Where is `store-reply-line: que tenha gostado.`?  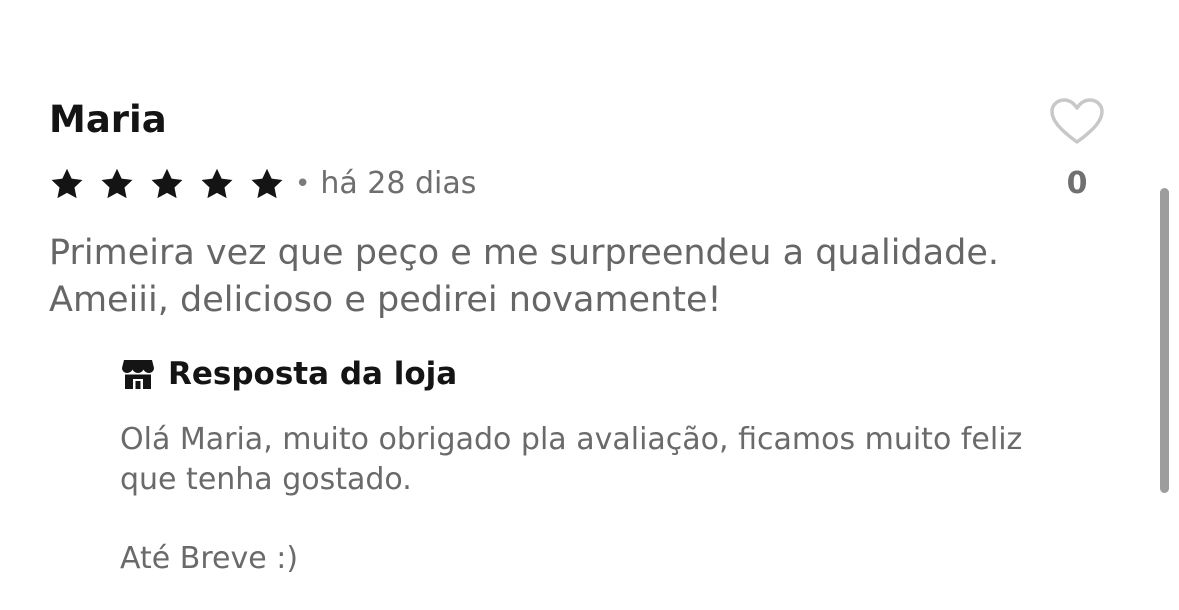
store-reply-line: que tenha gostado. is located at coordinates (266, 479).